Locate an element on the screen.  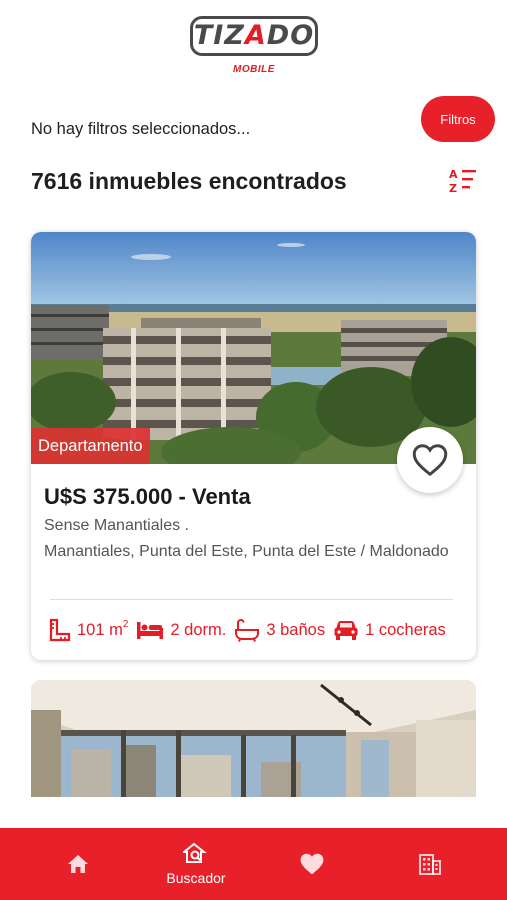
feature-bedrooms: 2 dorm. is located at coordinates (181, 630).